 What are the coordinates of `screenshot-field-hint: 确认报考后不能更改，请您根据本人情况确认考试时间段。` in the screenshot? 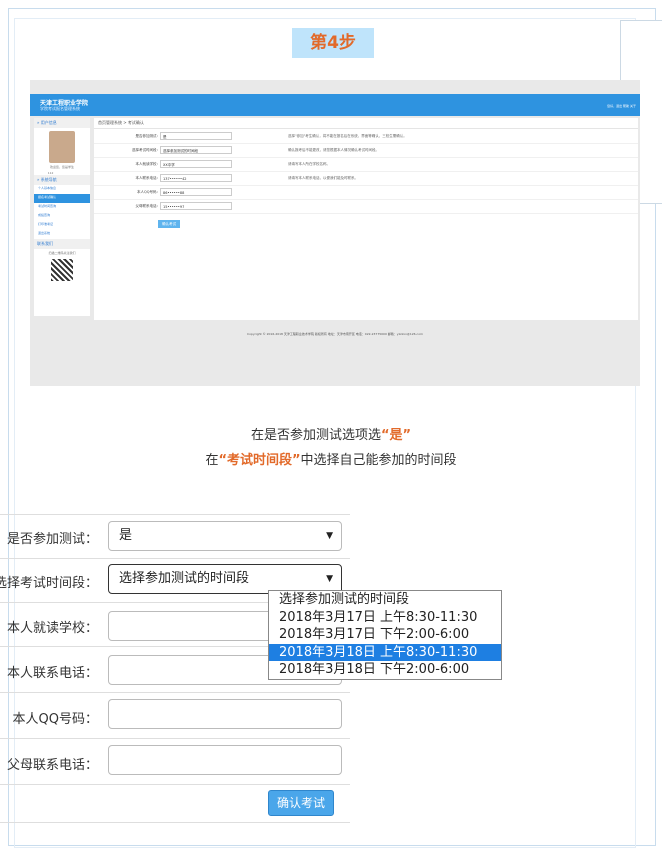 It's located at (333, 150).